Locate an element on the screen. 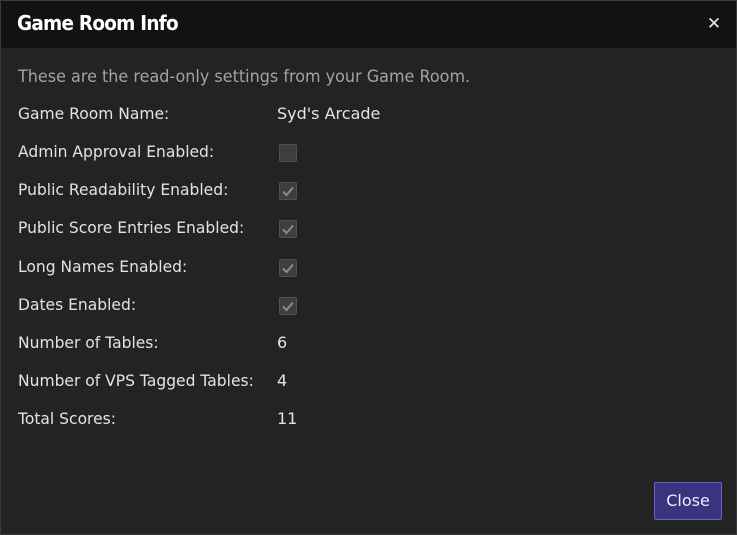 The height and width of the screenshot is (535, 737). long-names-label: Long Names Enabled: is located at coordinates (103, 266).